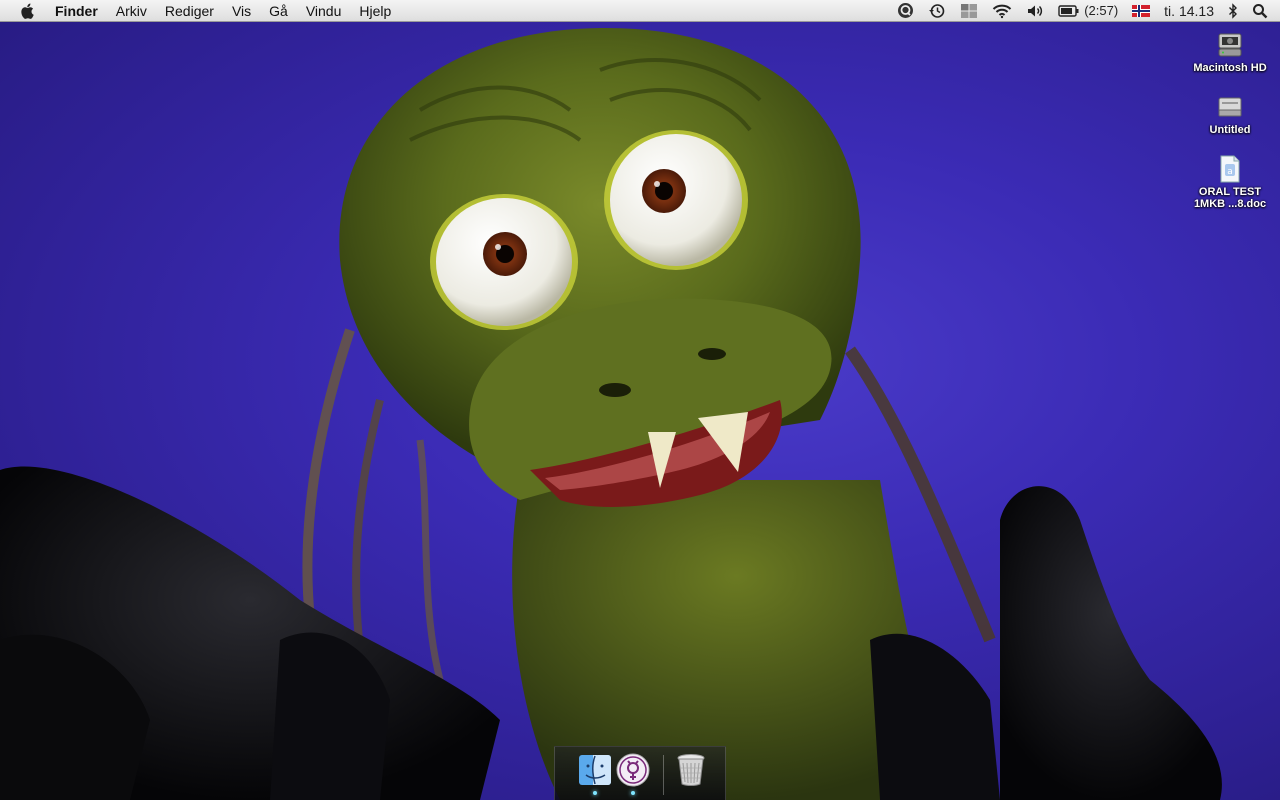  Describe the element at coordinates (1101, 10) in the screenshot. I see `battery-time: (2:57)` at that location.